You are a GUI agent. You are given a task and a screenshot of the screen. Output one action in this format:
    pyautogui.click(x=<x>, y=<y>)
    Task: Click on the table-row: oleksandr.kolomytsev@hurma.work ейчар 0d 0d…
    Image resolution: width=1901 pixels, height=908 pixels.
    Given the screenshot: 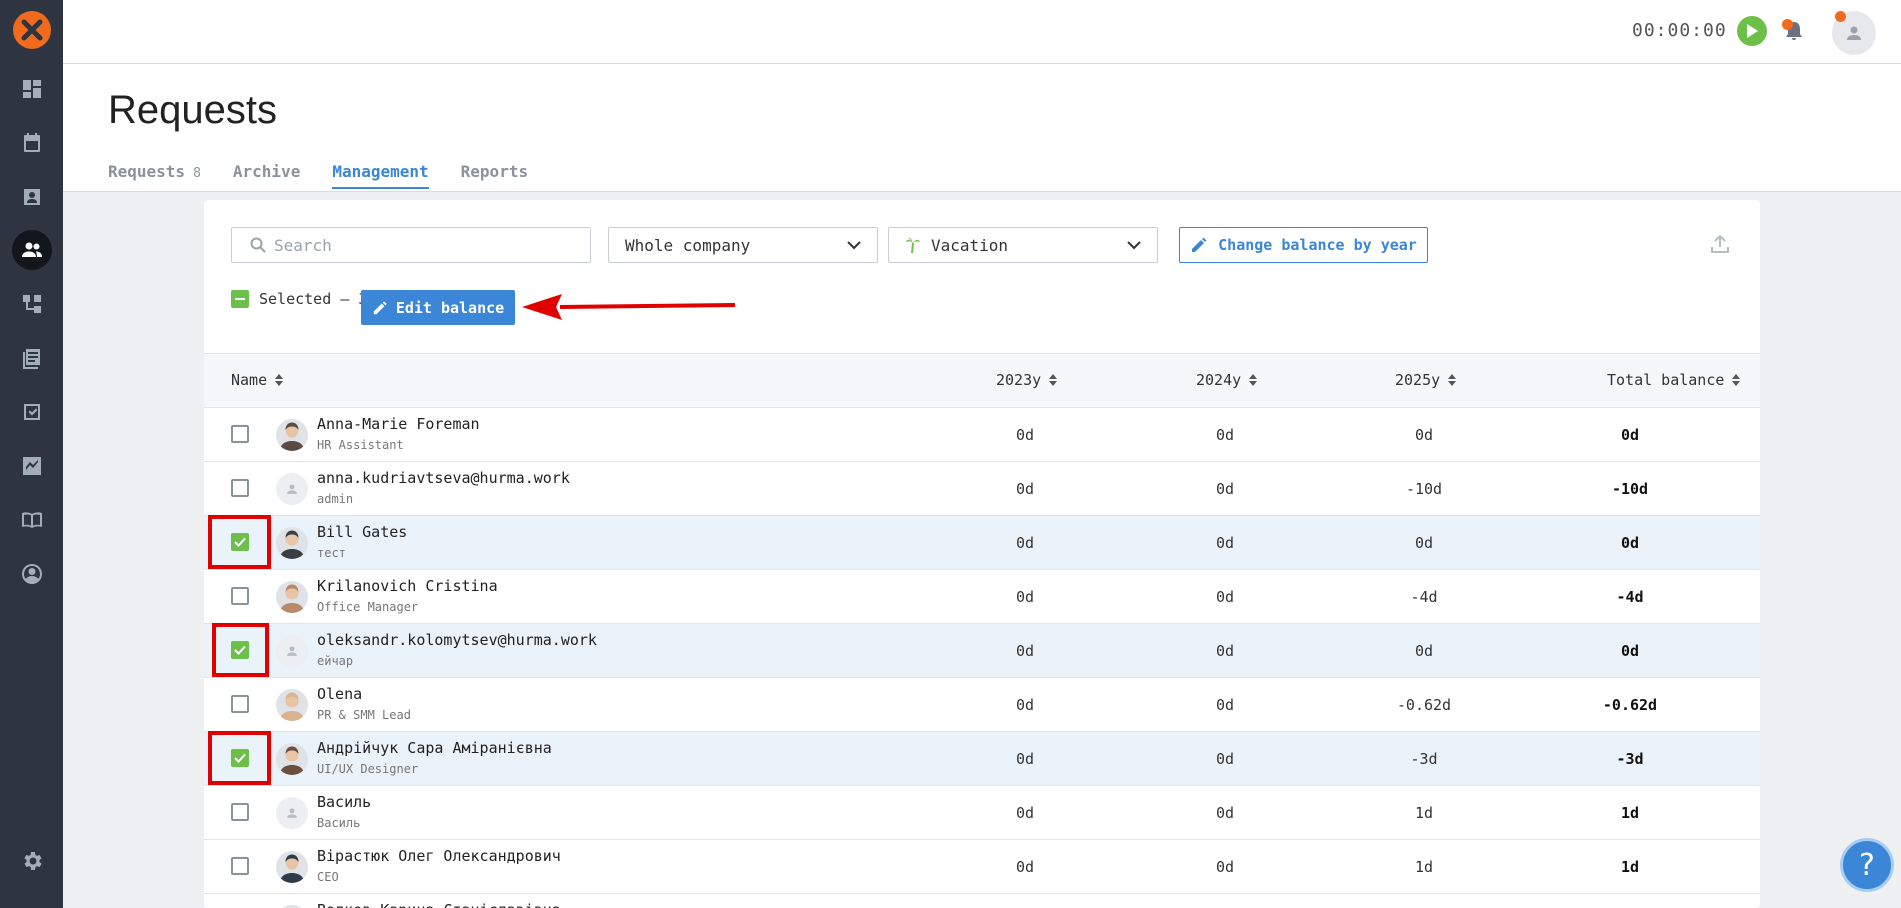 What is the action you would take?
    pyautogui.click(x=982, y=650)
    